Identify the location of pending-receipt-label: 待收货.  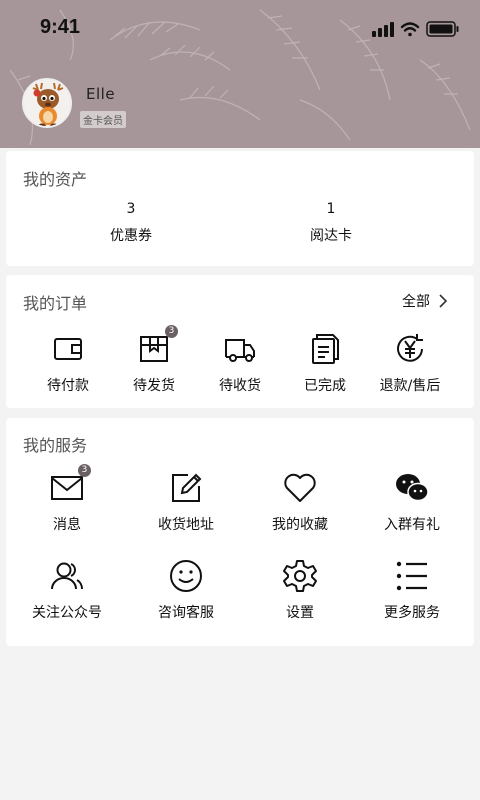
(240, 386).